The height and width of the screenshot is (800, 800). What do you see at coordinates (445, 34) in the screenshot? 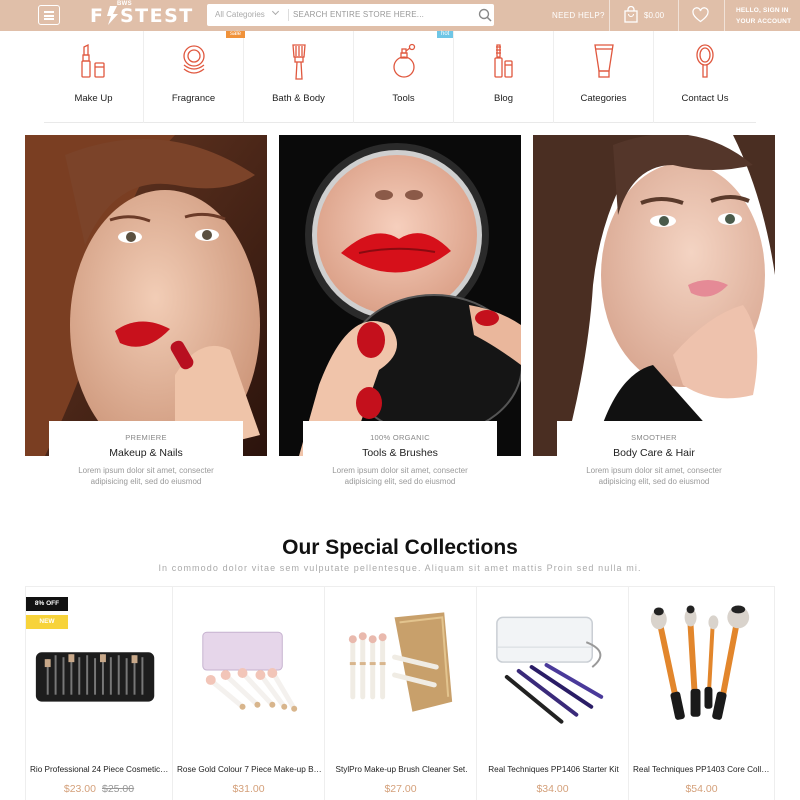
I see `hot-tag: hot` at bounding box center [445, 34].